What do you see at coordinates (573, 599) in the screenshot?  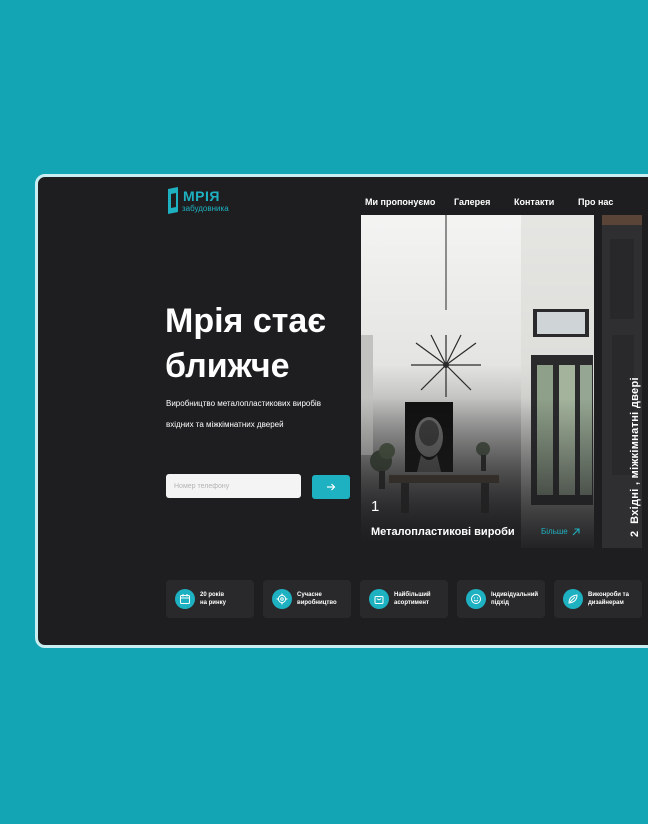 I see `leaf-icon` at bounding box center [573, 599].